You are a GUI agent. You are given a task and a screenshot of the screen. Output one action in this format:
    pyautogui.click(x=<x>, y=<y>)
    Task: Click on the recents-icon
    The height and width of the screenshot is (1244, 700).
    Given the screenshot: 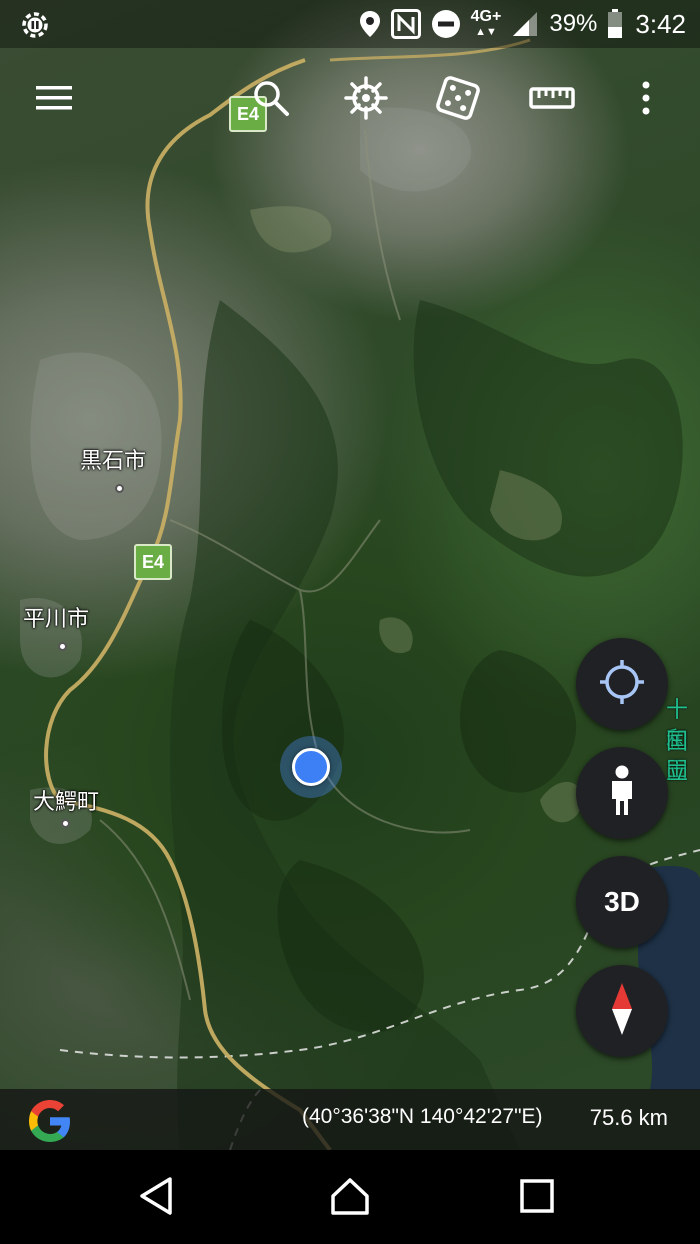 What is the action you would take?
    pyautogui.click(x=537, y=1198)
    